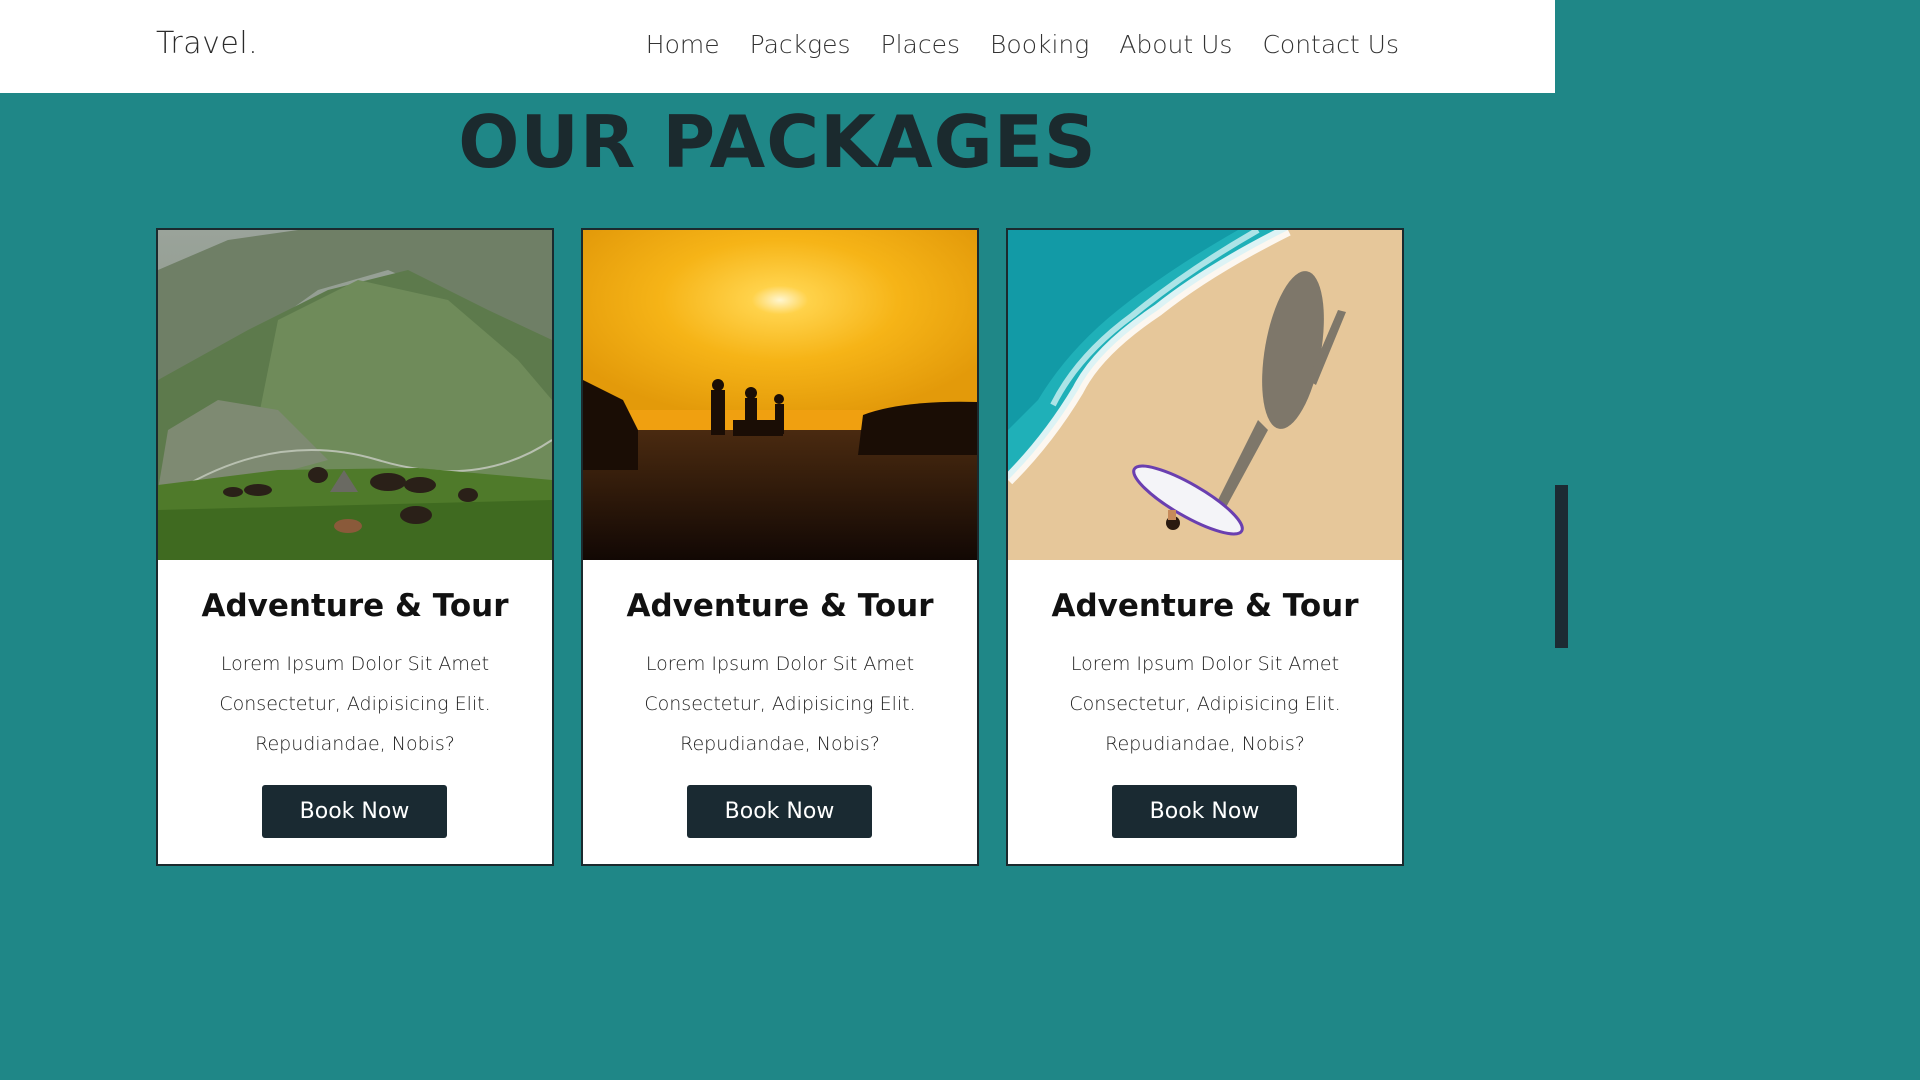 This screenshot has width=1920, height=1080. What do you see at coordinates (777, 142) in the screenshot?
I see `section-title: OUR PACKAGES` at bounding box center [777, 142].